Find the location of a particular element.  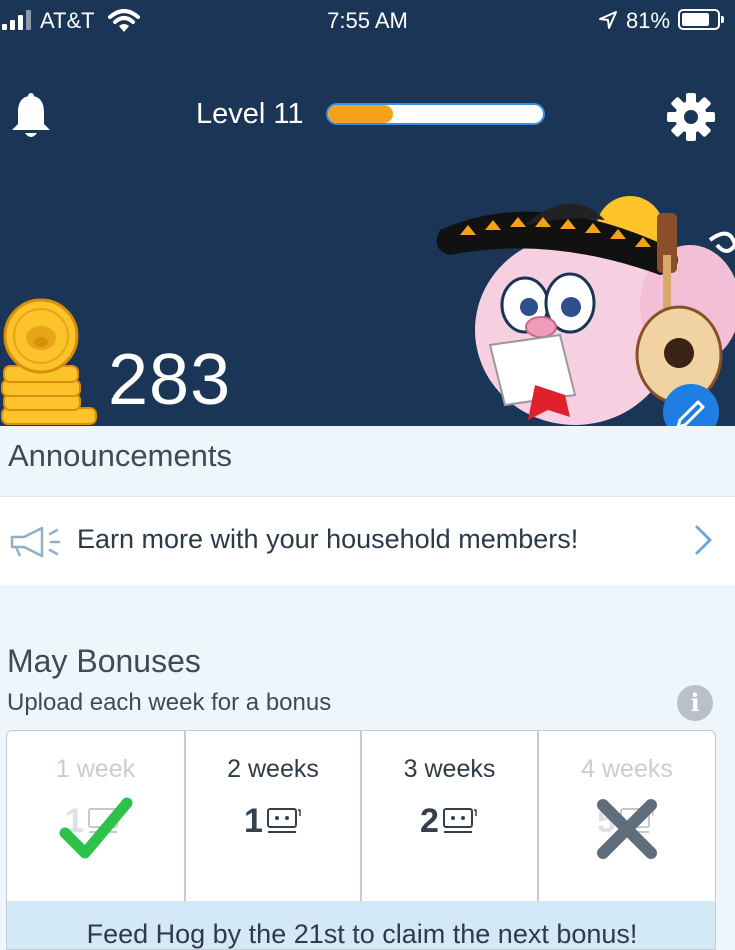

gear-icon is located at coordinates (691, 117).